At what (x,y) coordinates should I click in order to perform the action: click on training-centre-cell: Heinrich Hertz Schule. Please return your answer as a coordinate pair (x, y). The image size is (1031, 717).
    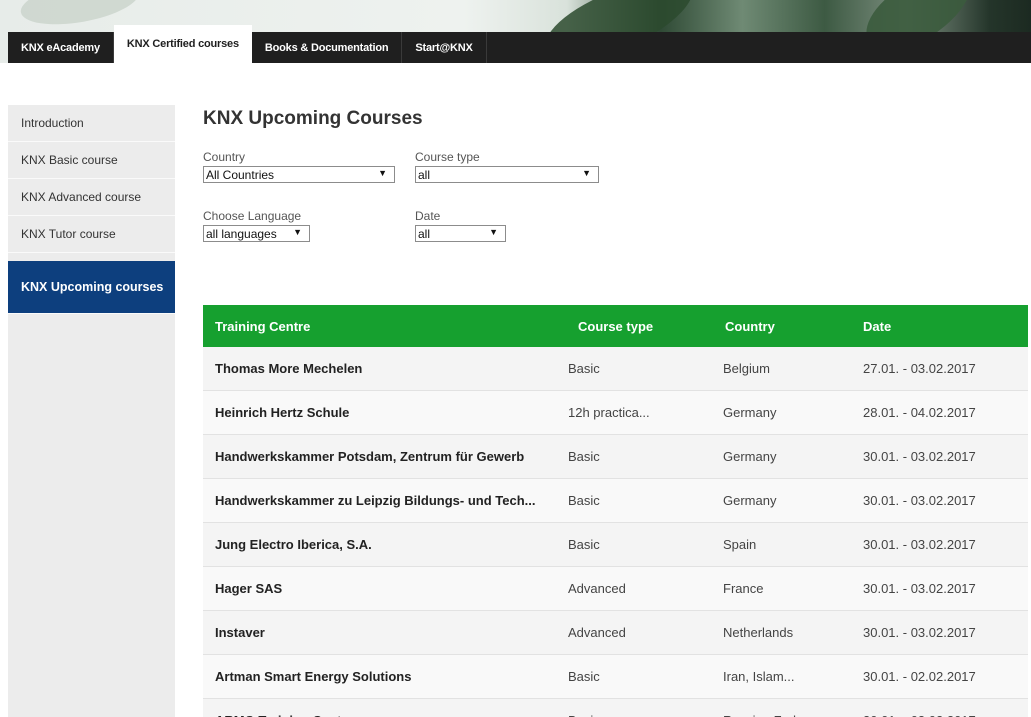
    Looking at the image, I should click on (282, 412).